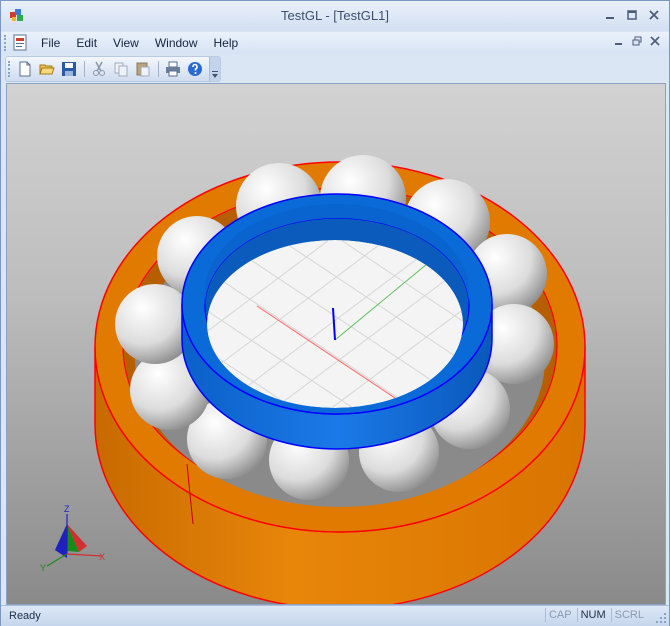  I want to click on menu-bar: File Edit View Window Help, so click(335, 43).